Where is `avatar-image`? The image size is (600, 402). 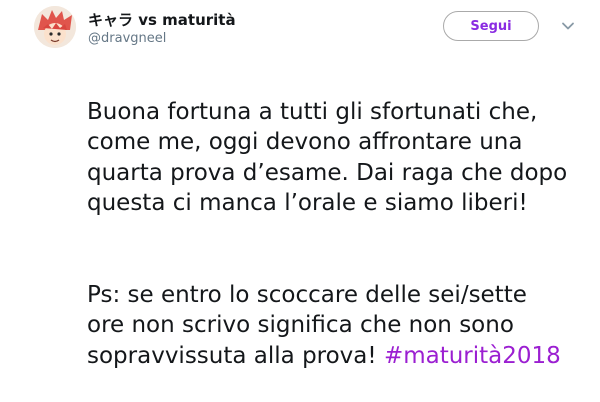 avatar-image is located at coordinates (55, 27).